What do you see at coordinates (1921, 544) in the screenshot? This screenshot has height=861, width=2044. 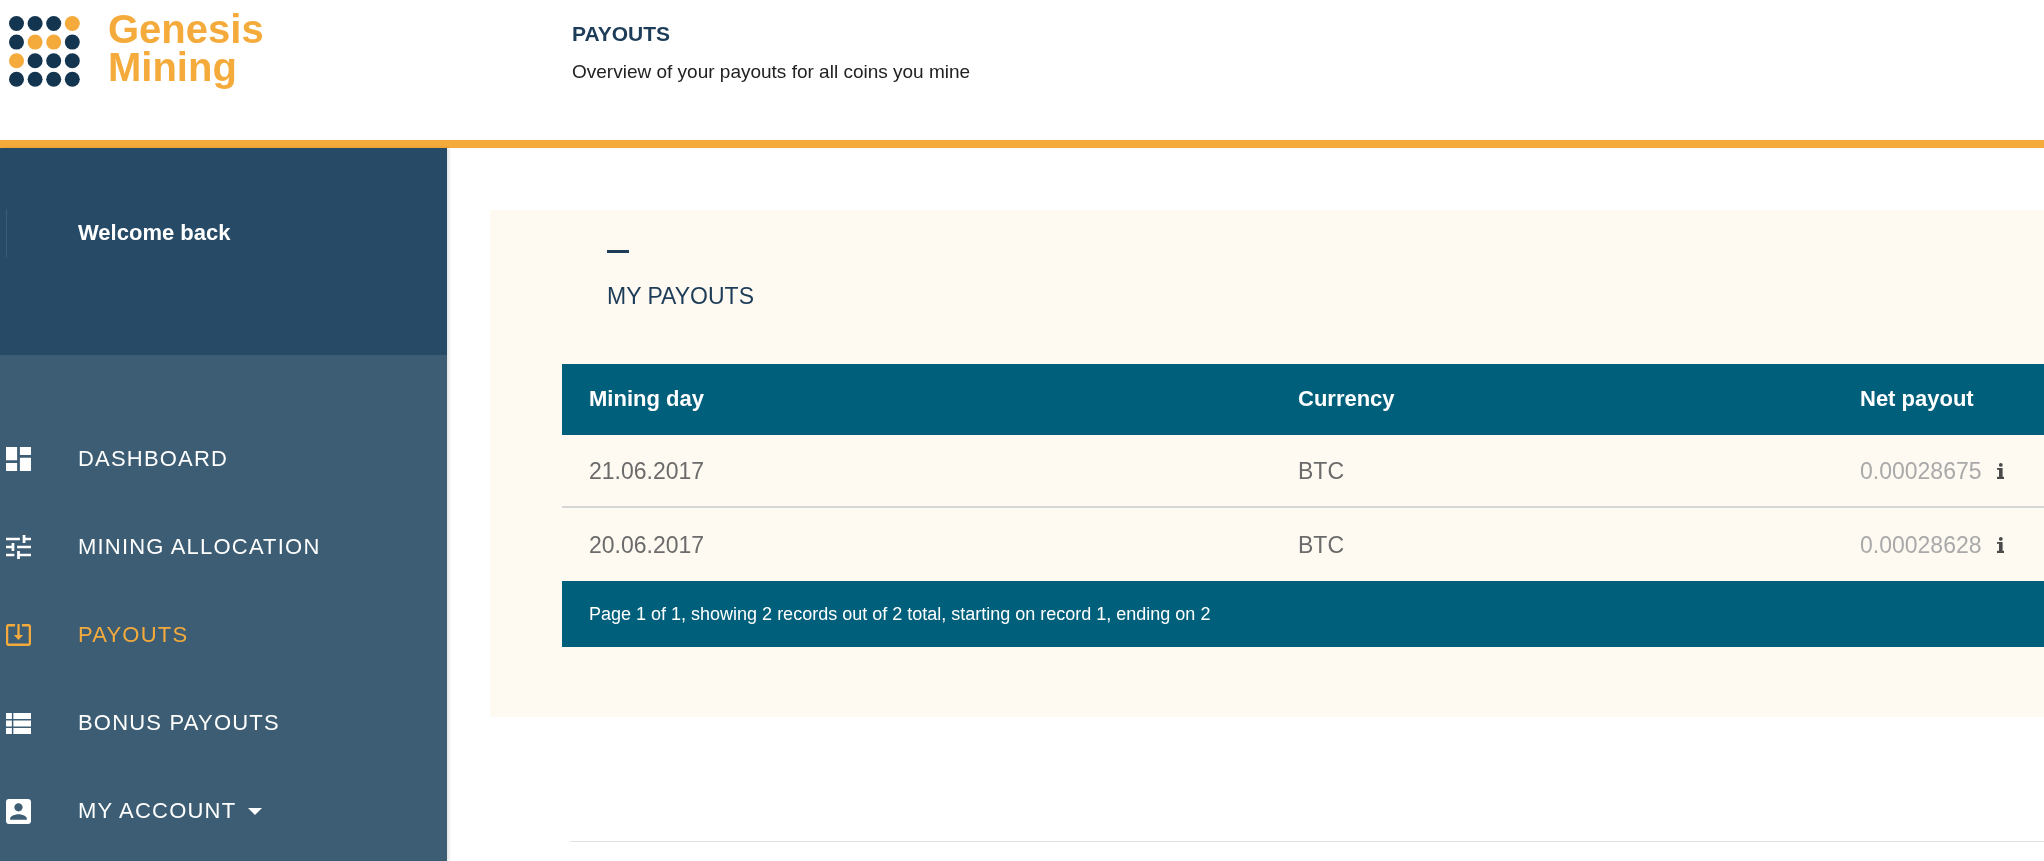 I see `table-cell: 0.00028628` at bounding box center [1921, 544].